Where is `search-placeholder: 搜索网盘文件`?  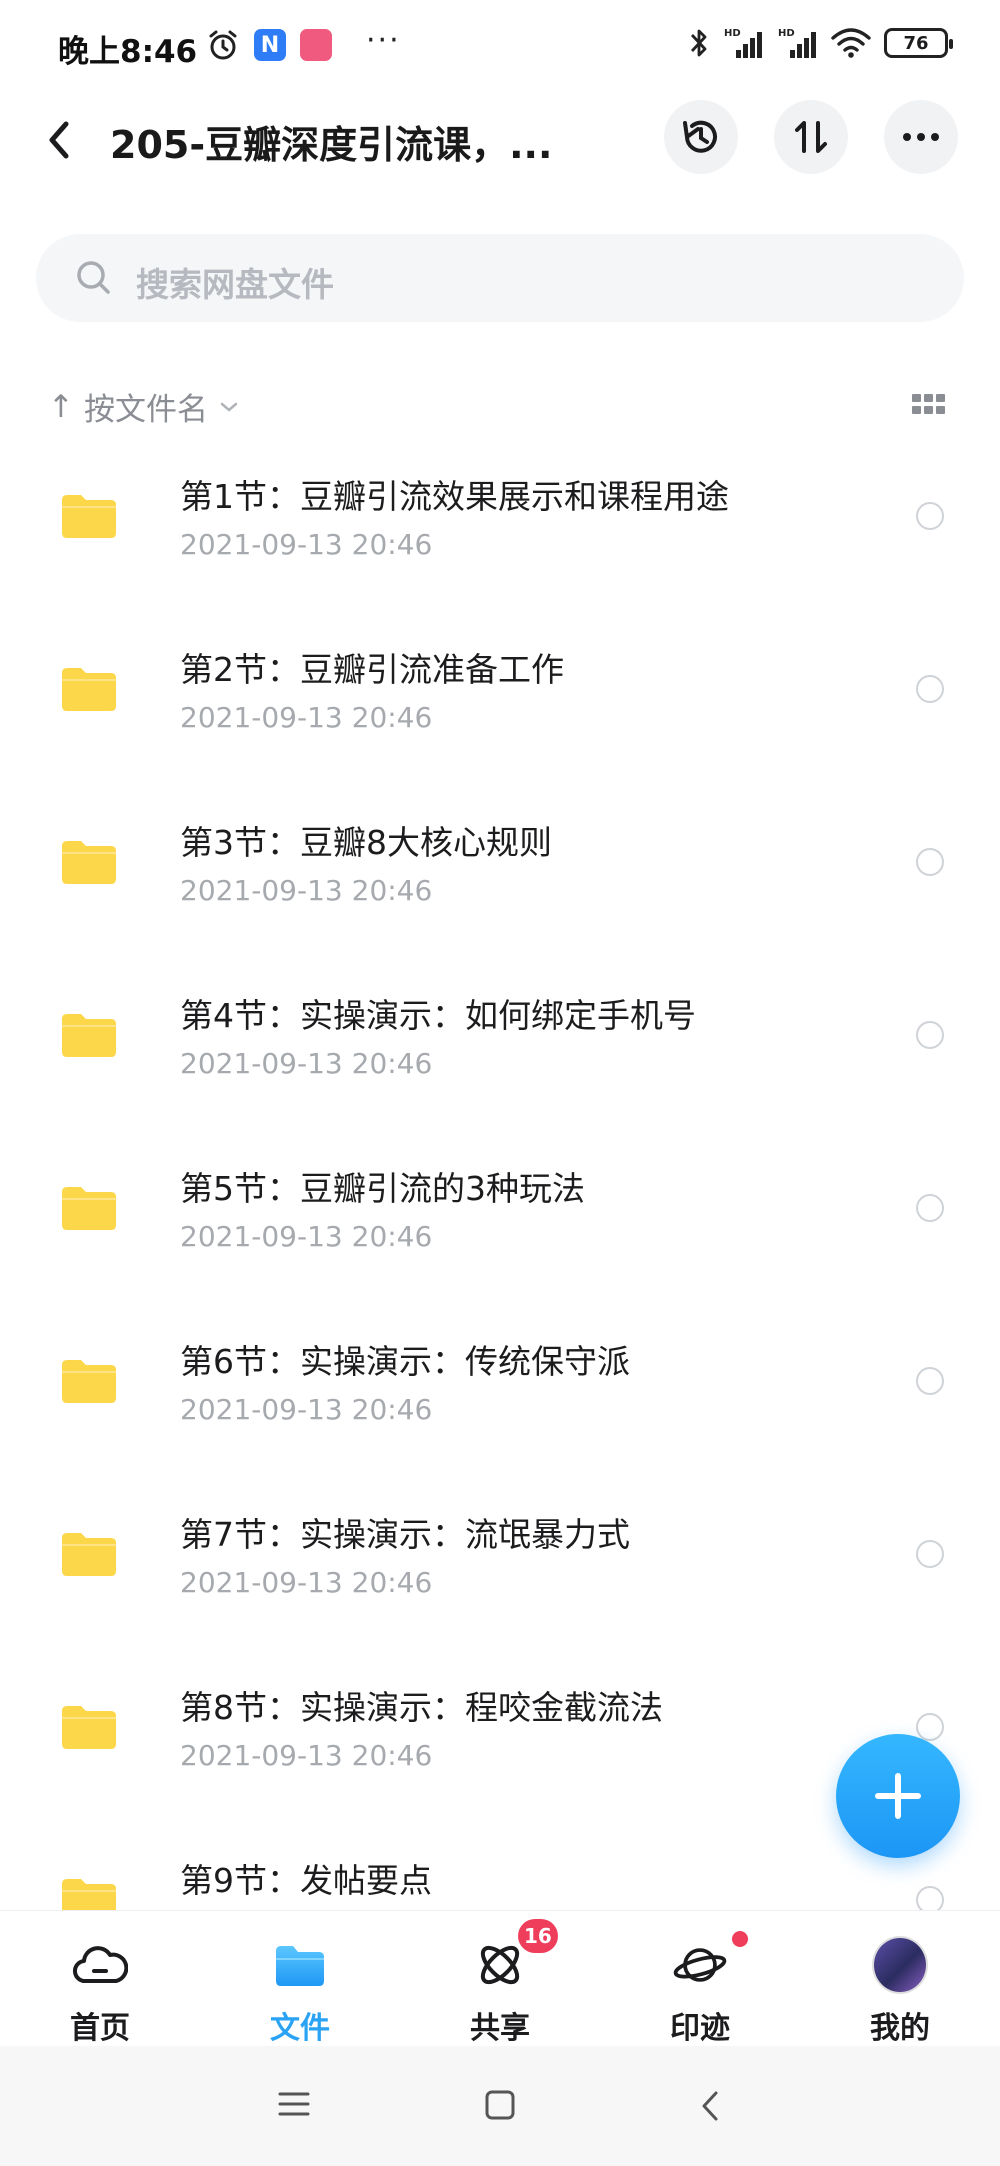
search-placeholder: 搜索网盘文件 is located at coordinates (235, 284).